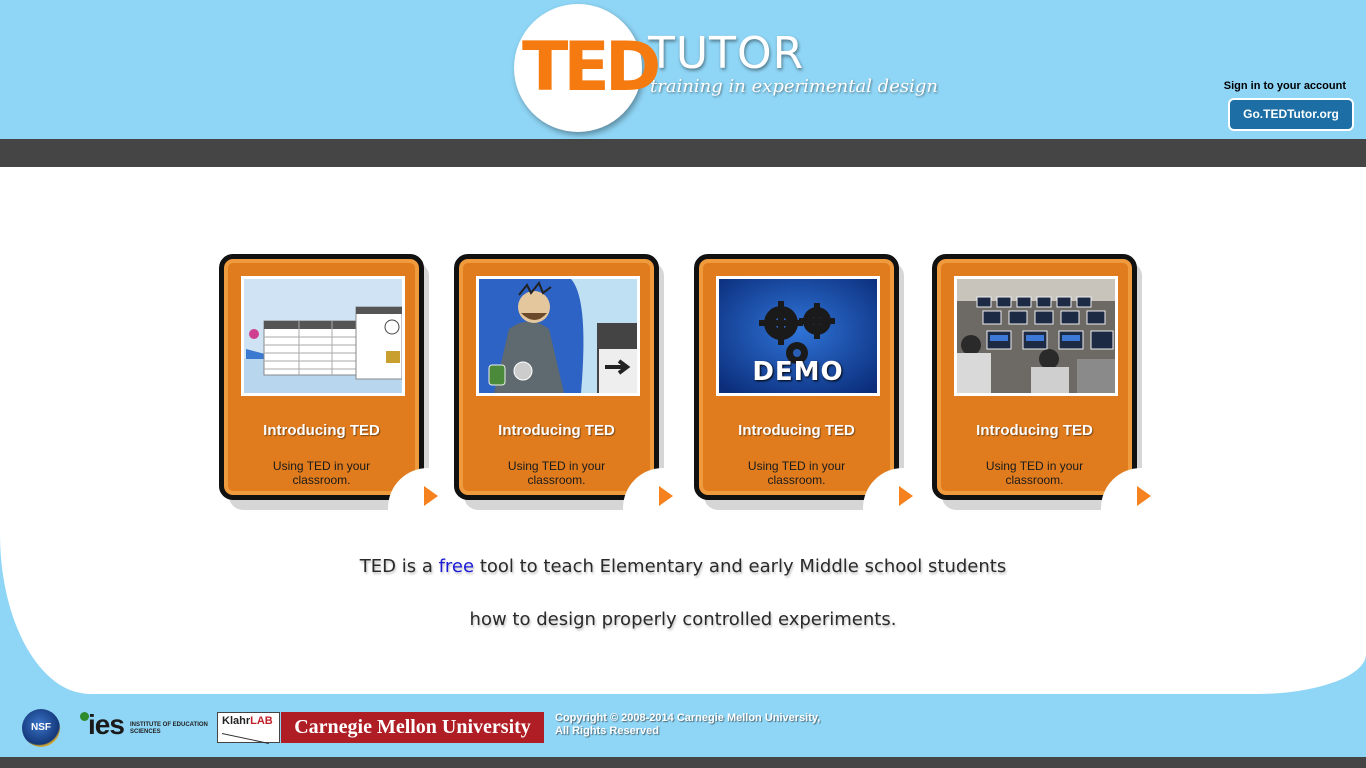  Describe the element at coordinates (412, 727) in the screenshot. I see `cmu-logo: Carnegie Mellon University` at that location.